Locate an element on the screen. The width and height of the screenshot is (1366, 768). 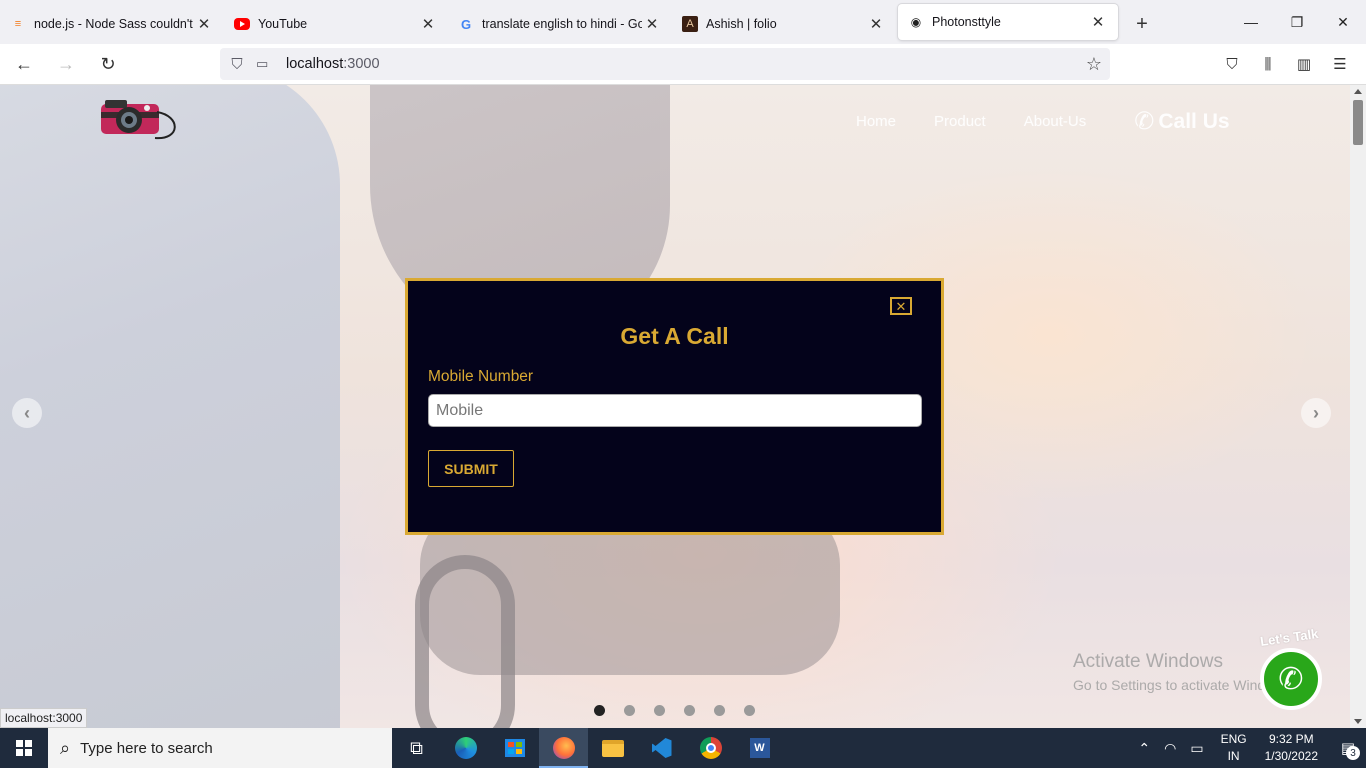
submit-button: SUBMIT is located at coordinates (471, 468).